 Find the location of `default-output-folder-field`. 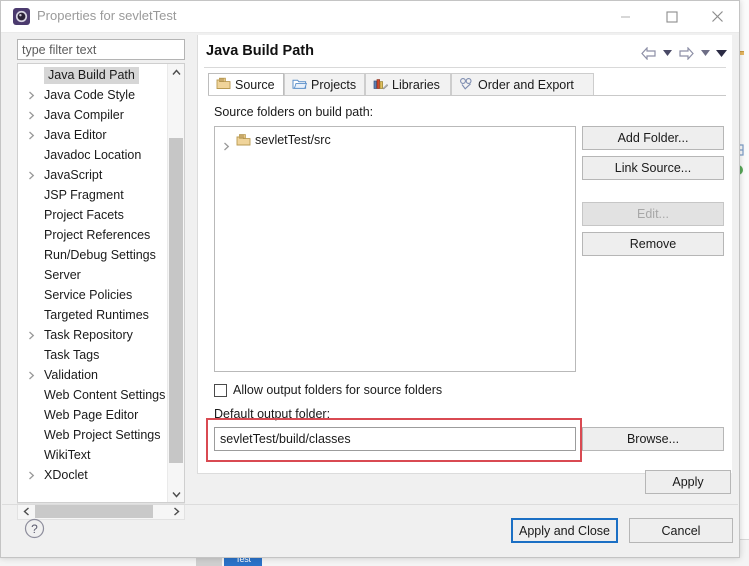

default-output-folder-field is located at coordinates (395, 439).